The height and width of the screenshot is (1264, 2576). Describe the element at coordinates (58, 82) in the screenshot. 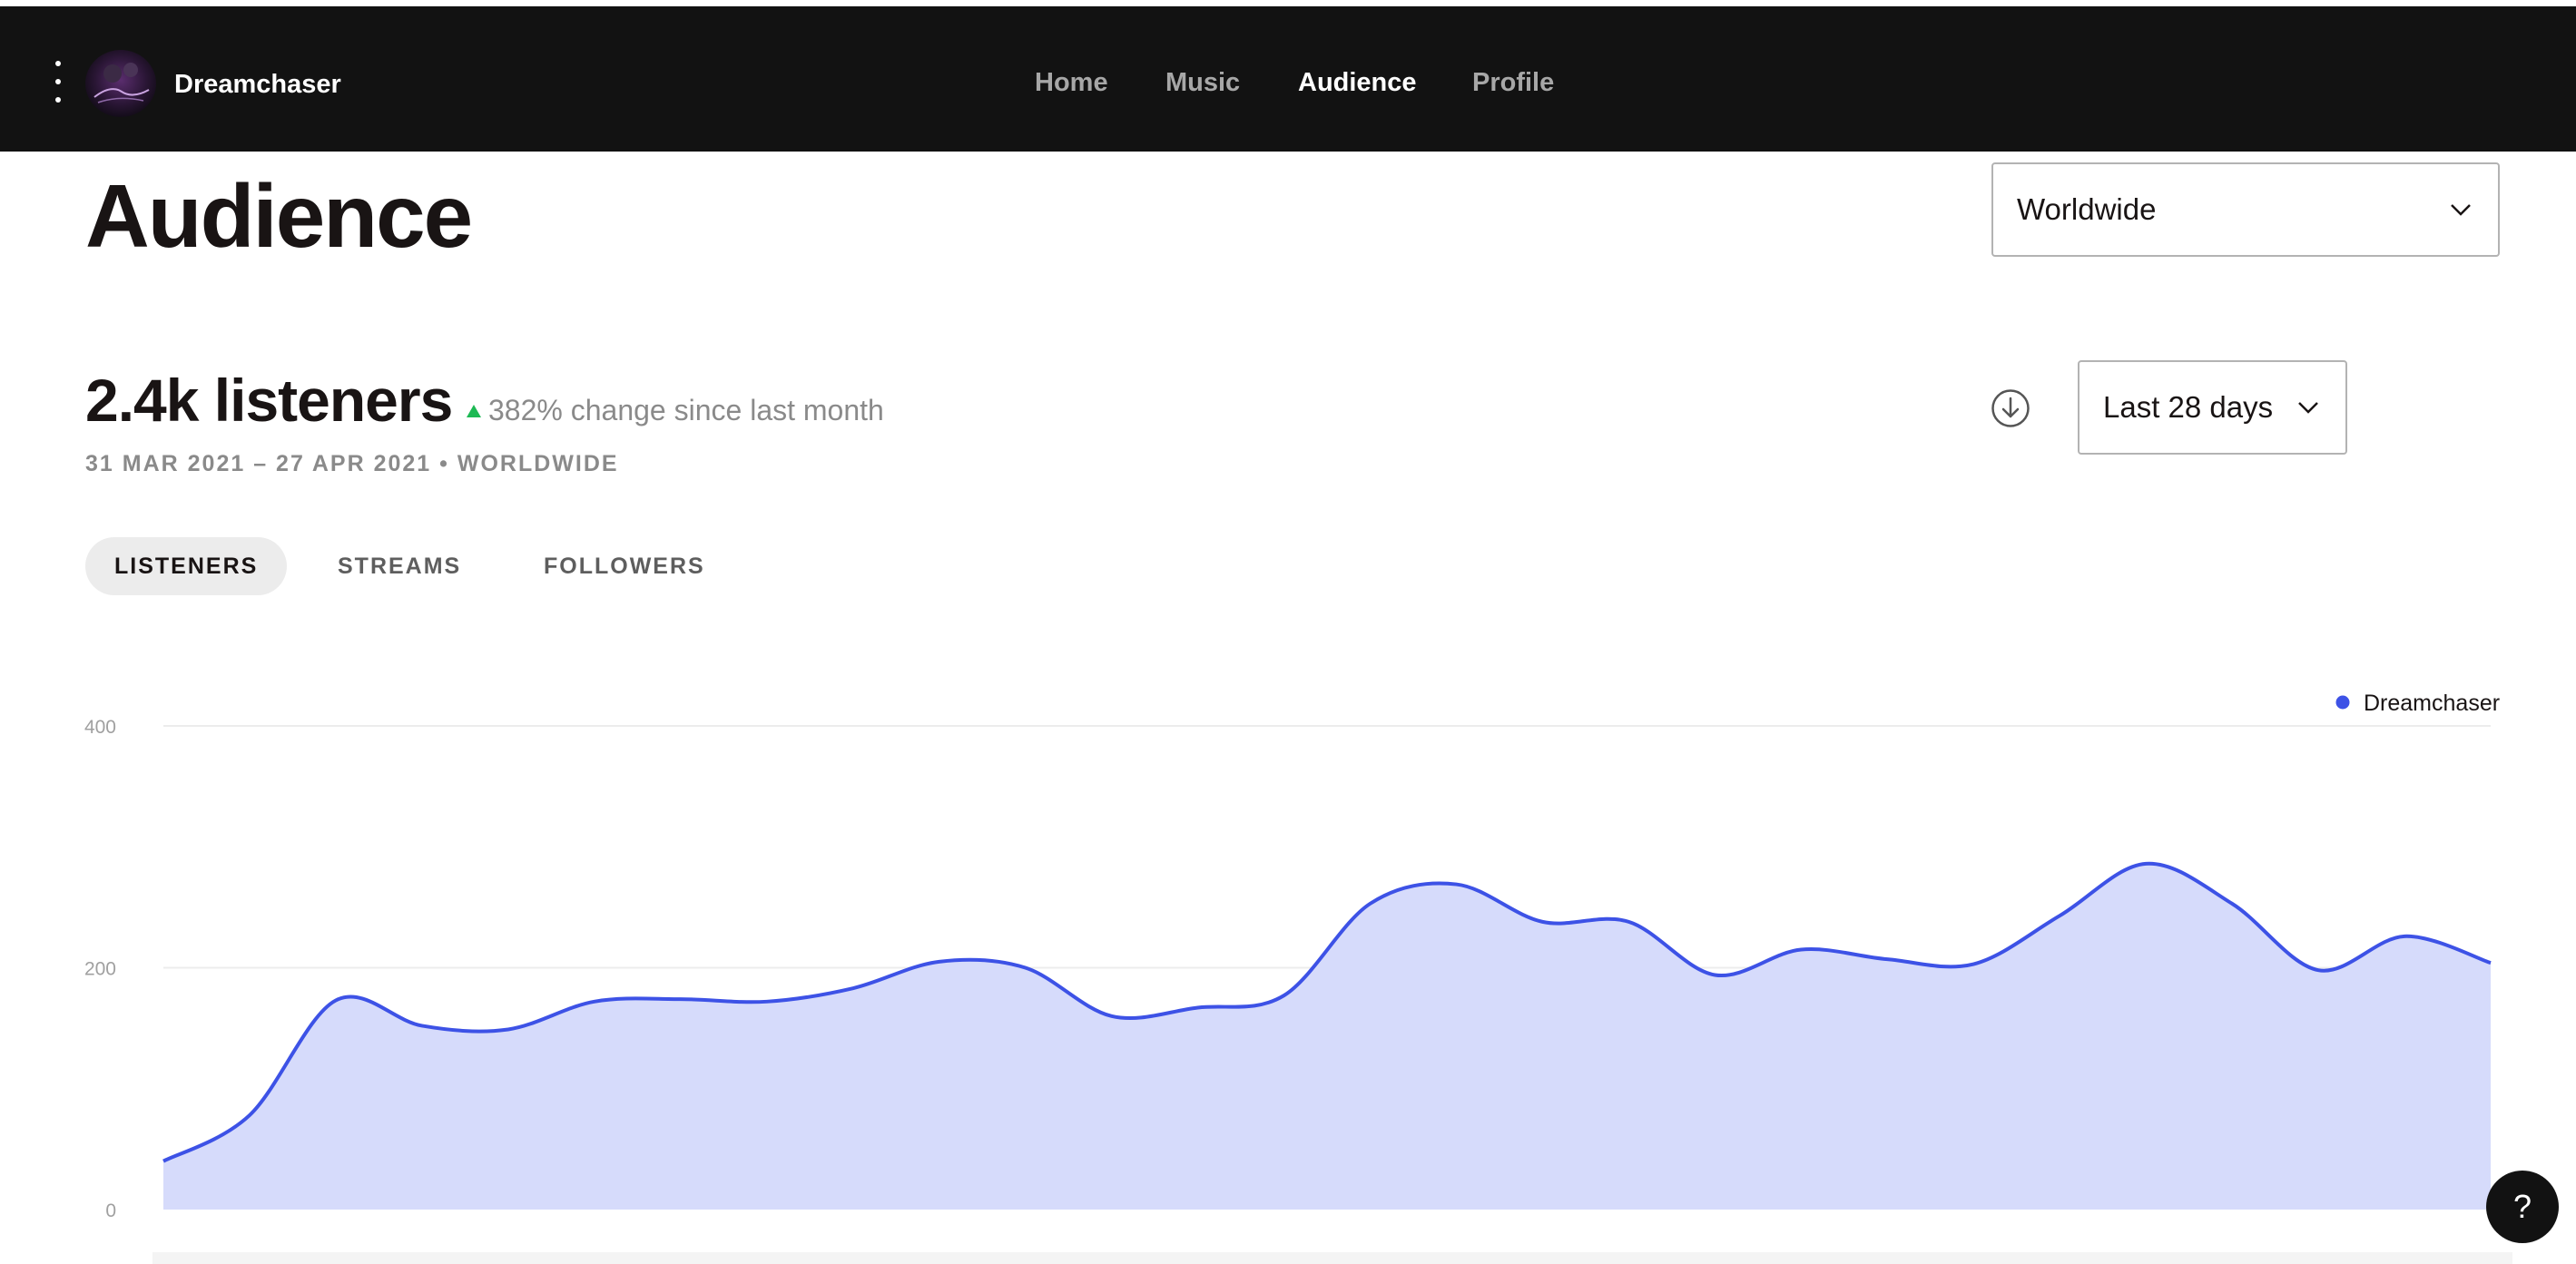

I see `more-menu-icon` at that location.